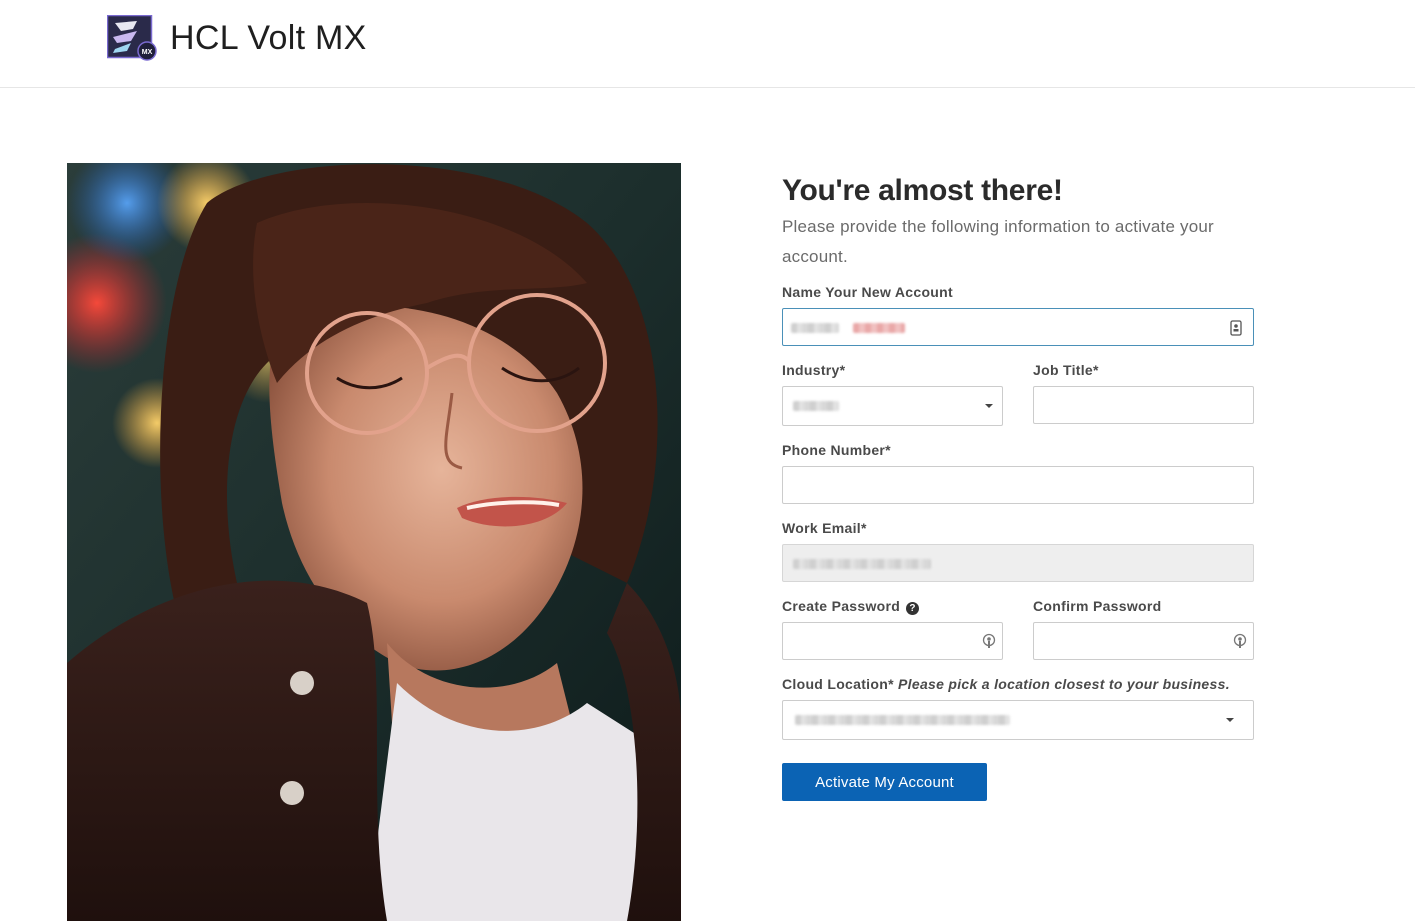  What do you see at coordinates (1097, 606) in the screenshot?
I see `confirm-password-label: Confirm Password` at bounding box center [1097, 606].